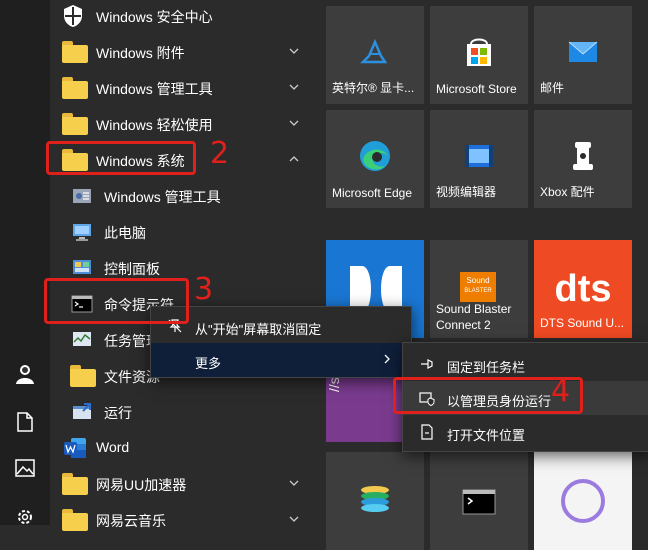 The width and height of the screenshot is (648, 550). Describe the element at coordinates (281, 360) in the screenshot. I see `menu-item-more: 更多` at that location.